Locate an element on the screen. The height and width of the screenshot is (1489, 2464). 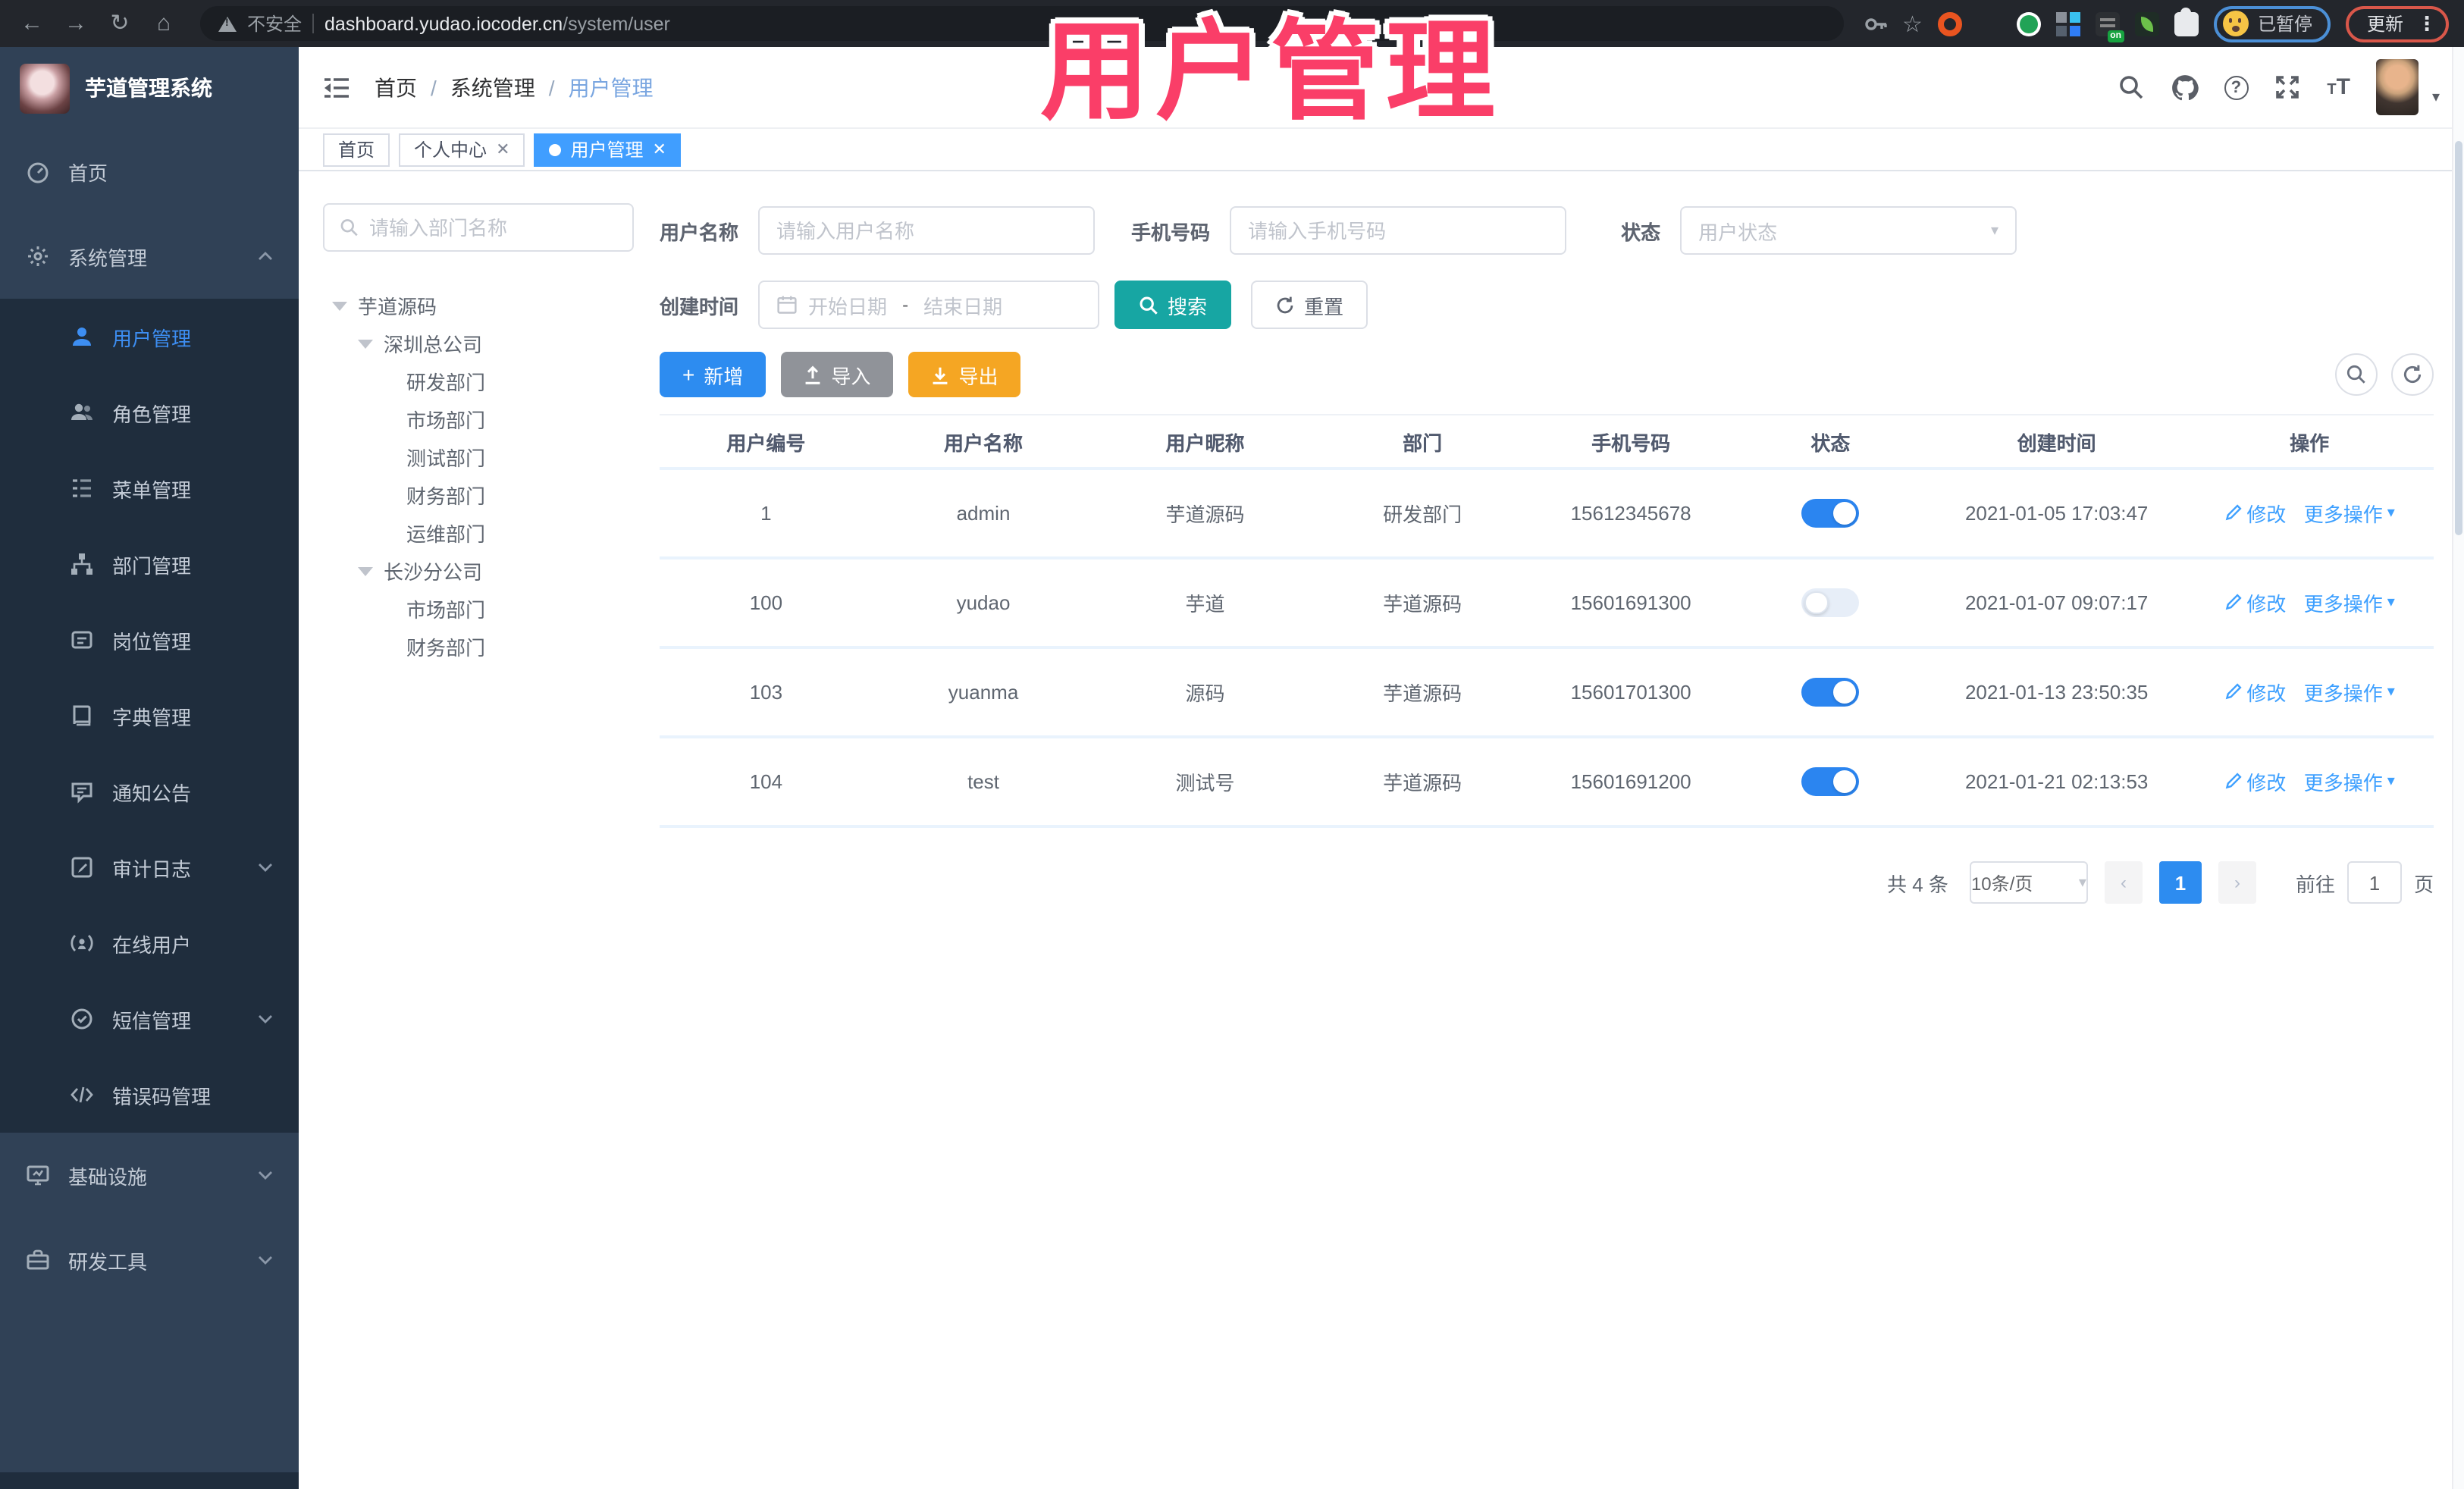
back-icon: ← is located at coordinates (32, 23).